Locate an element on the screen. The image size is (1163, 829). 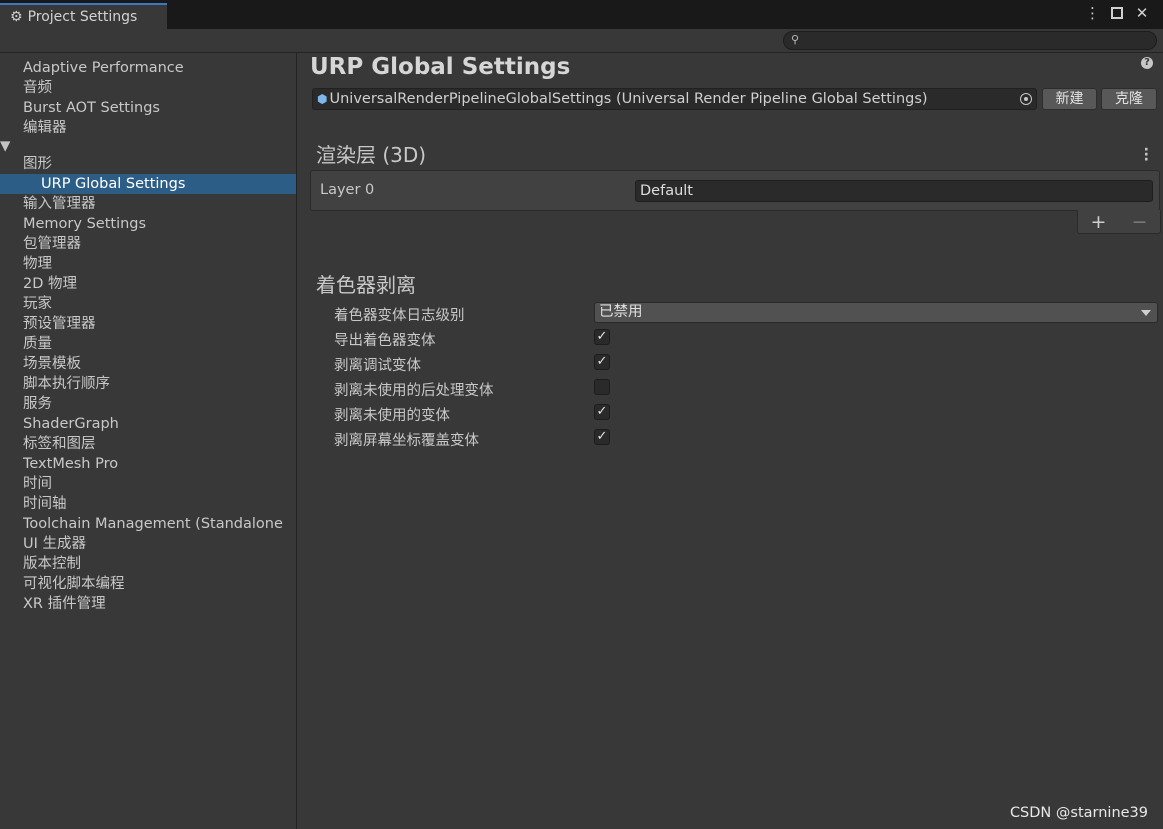
sidebar-item: 版本控制 is located at coordinates (148, 564).